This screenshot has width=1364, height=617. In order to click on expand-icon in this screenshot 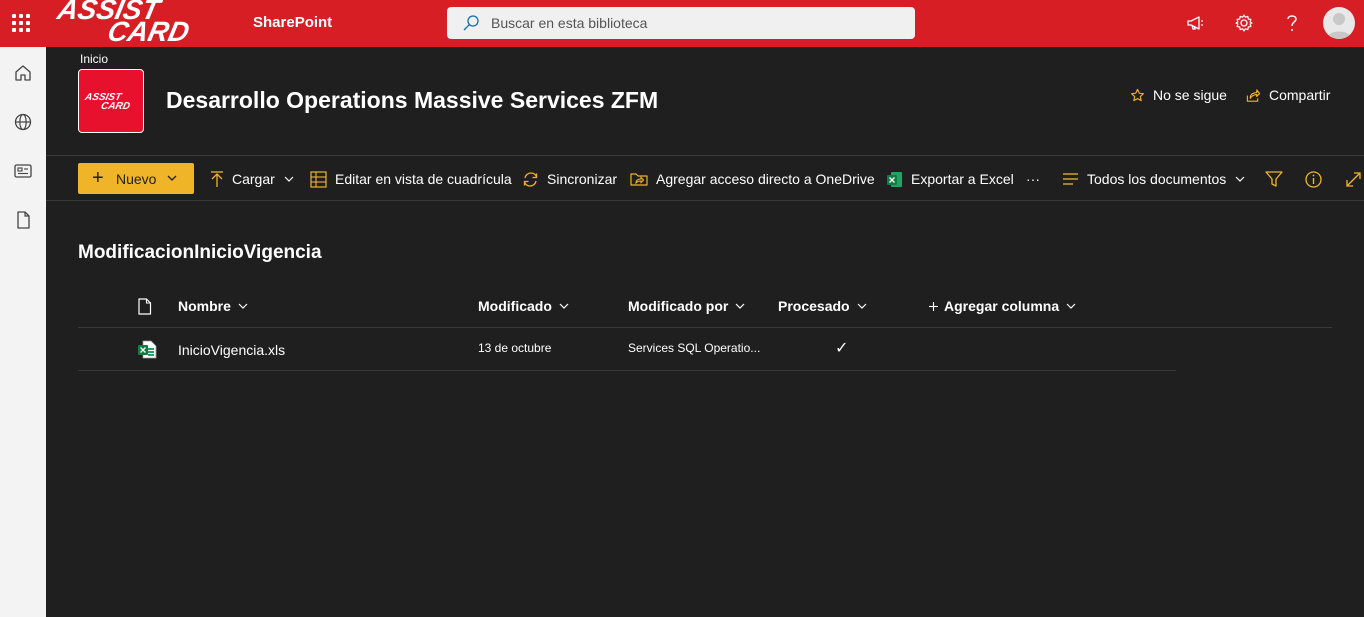, I will do `click(1353, 179)`.